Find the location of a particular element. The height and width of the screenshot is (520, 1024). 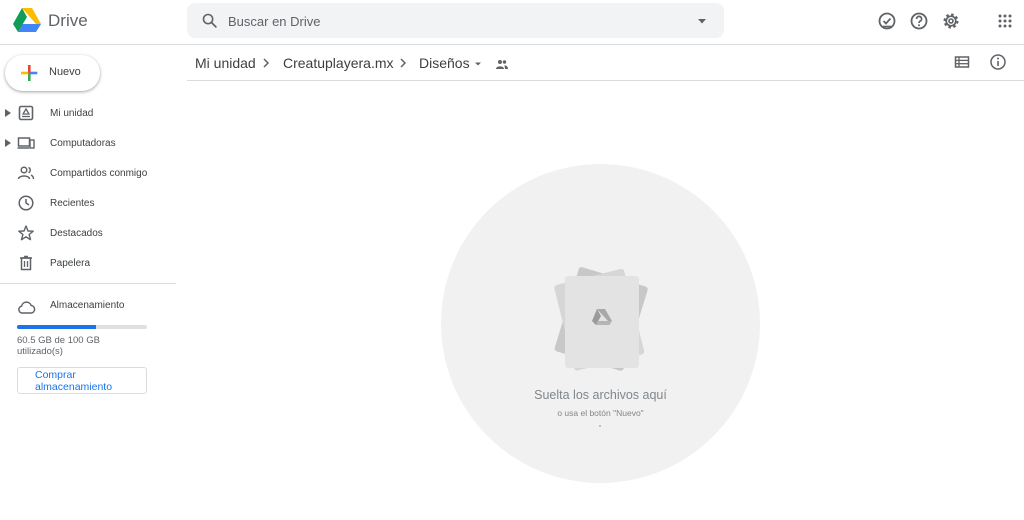

shared-folder-icon is located at coordinates (502, 64).